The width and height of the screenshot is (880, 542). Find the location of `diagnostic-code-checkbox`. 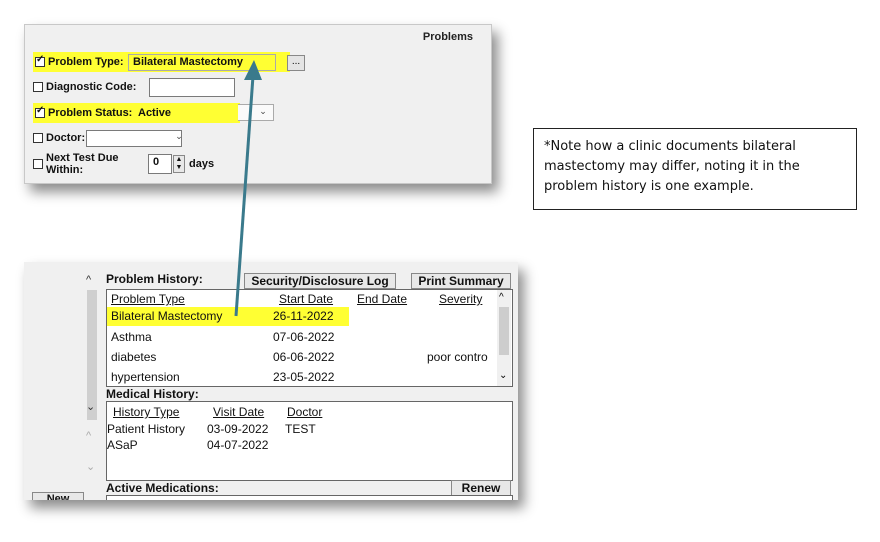

diagnostic-code-checkbox is located at coordinates (38, 87).